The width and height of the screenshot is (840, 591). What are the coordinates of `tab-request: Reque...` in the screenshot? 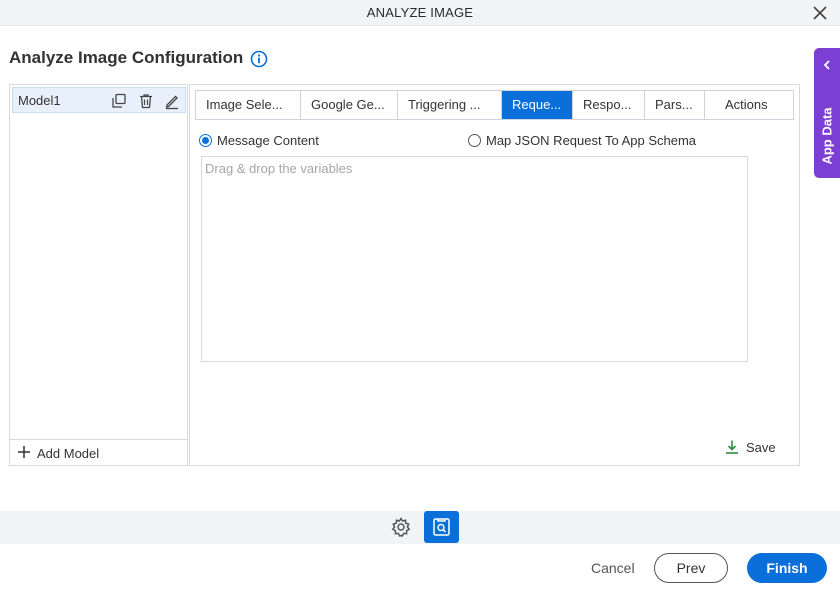 It's located at (537, 105).